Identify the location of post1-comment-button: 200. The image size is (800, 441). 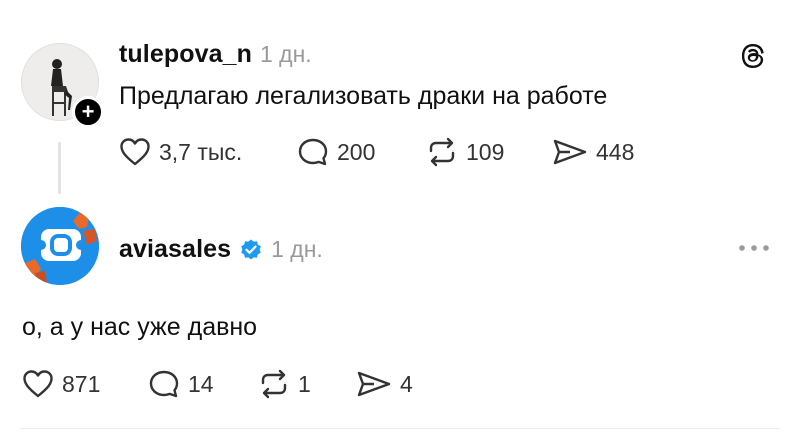
(336, 152).